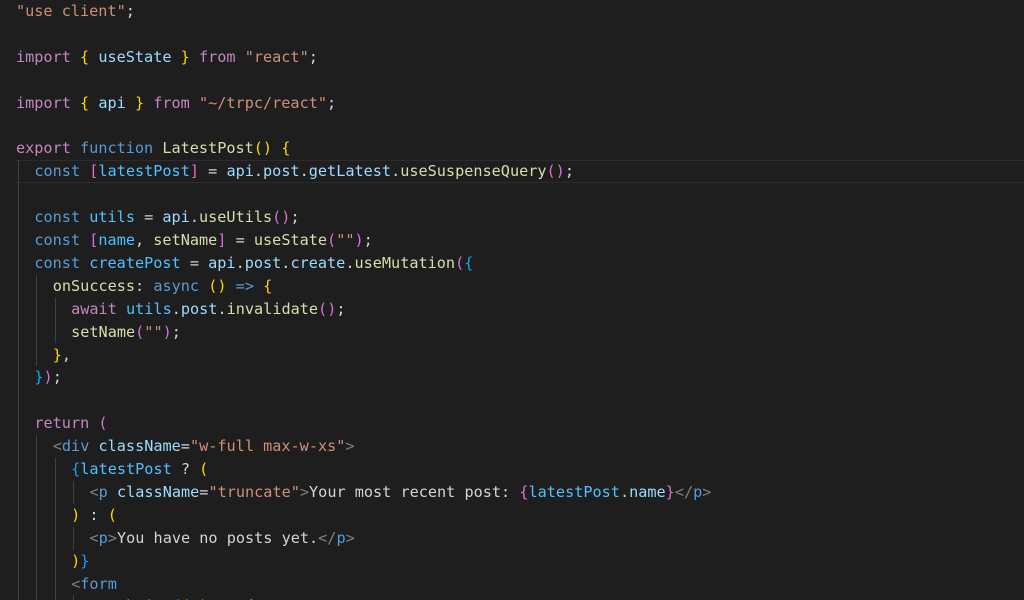  What do you see at coordinates (135, 262) in the screenshot?
I see `code-token: createPost` at bounding box center [135, 262].